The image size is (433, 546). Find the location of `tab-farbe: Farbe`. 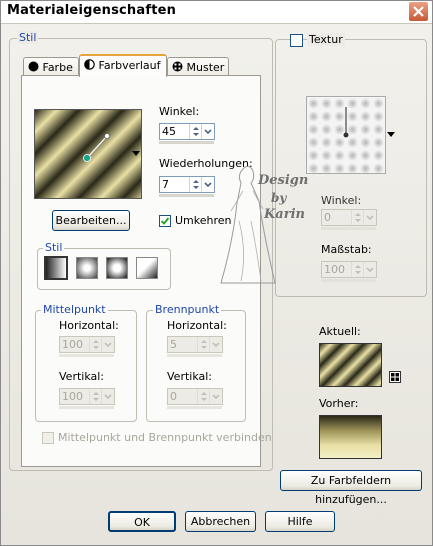

tab-farbe: Farbe is located at coordinates (51, 67).